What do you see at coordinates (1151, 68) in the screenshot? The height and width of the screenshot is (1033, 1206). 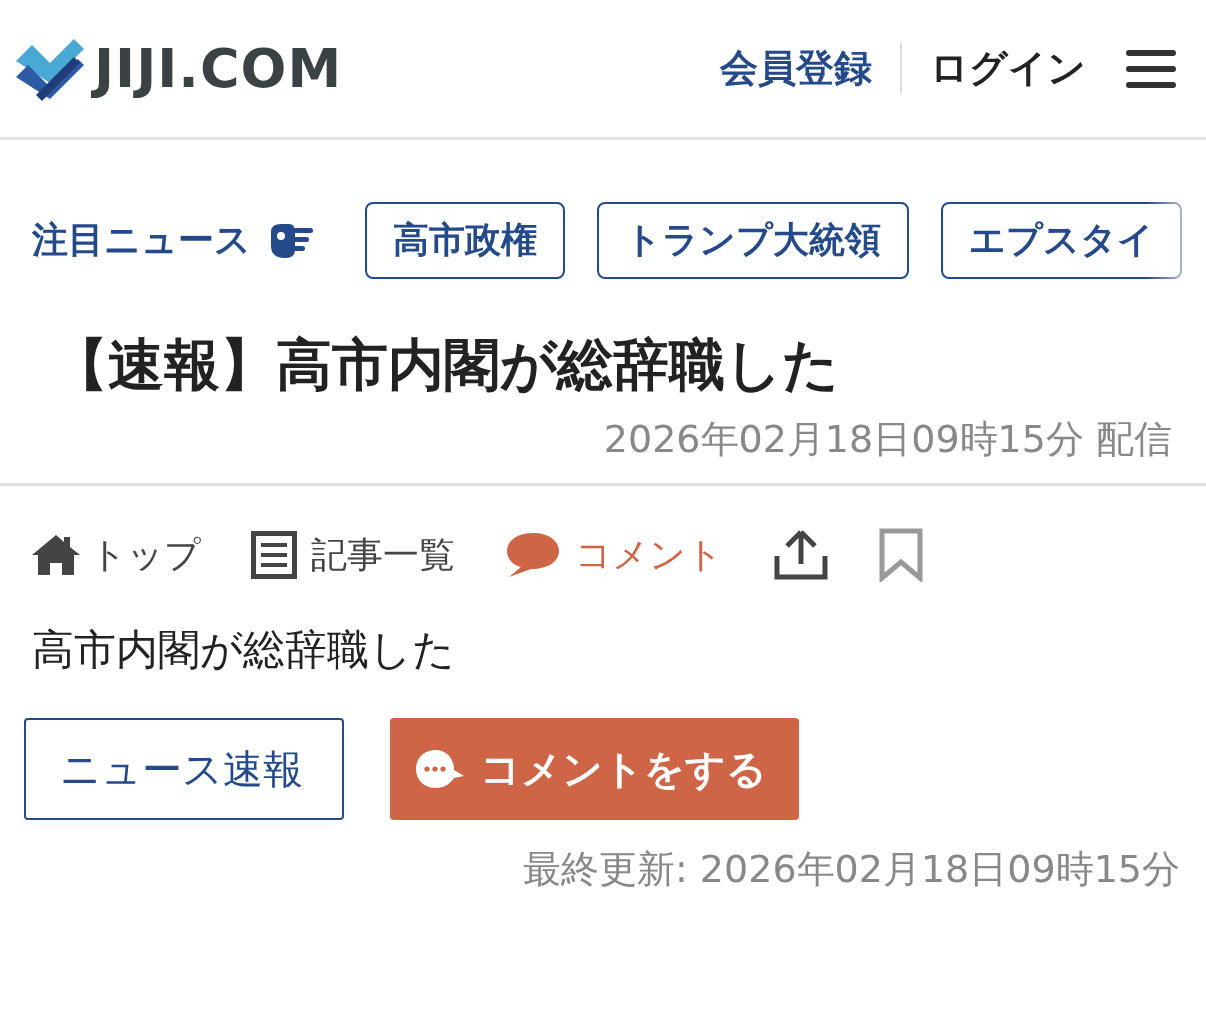 I see `menu-icon` at bounding box center [1151, 68].